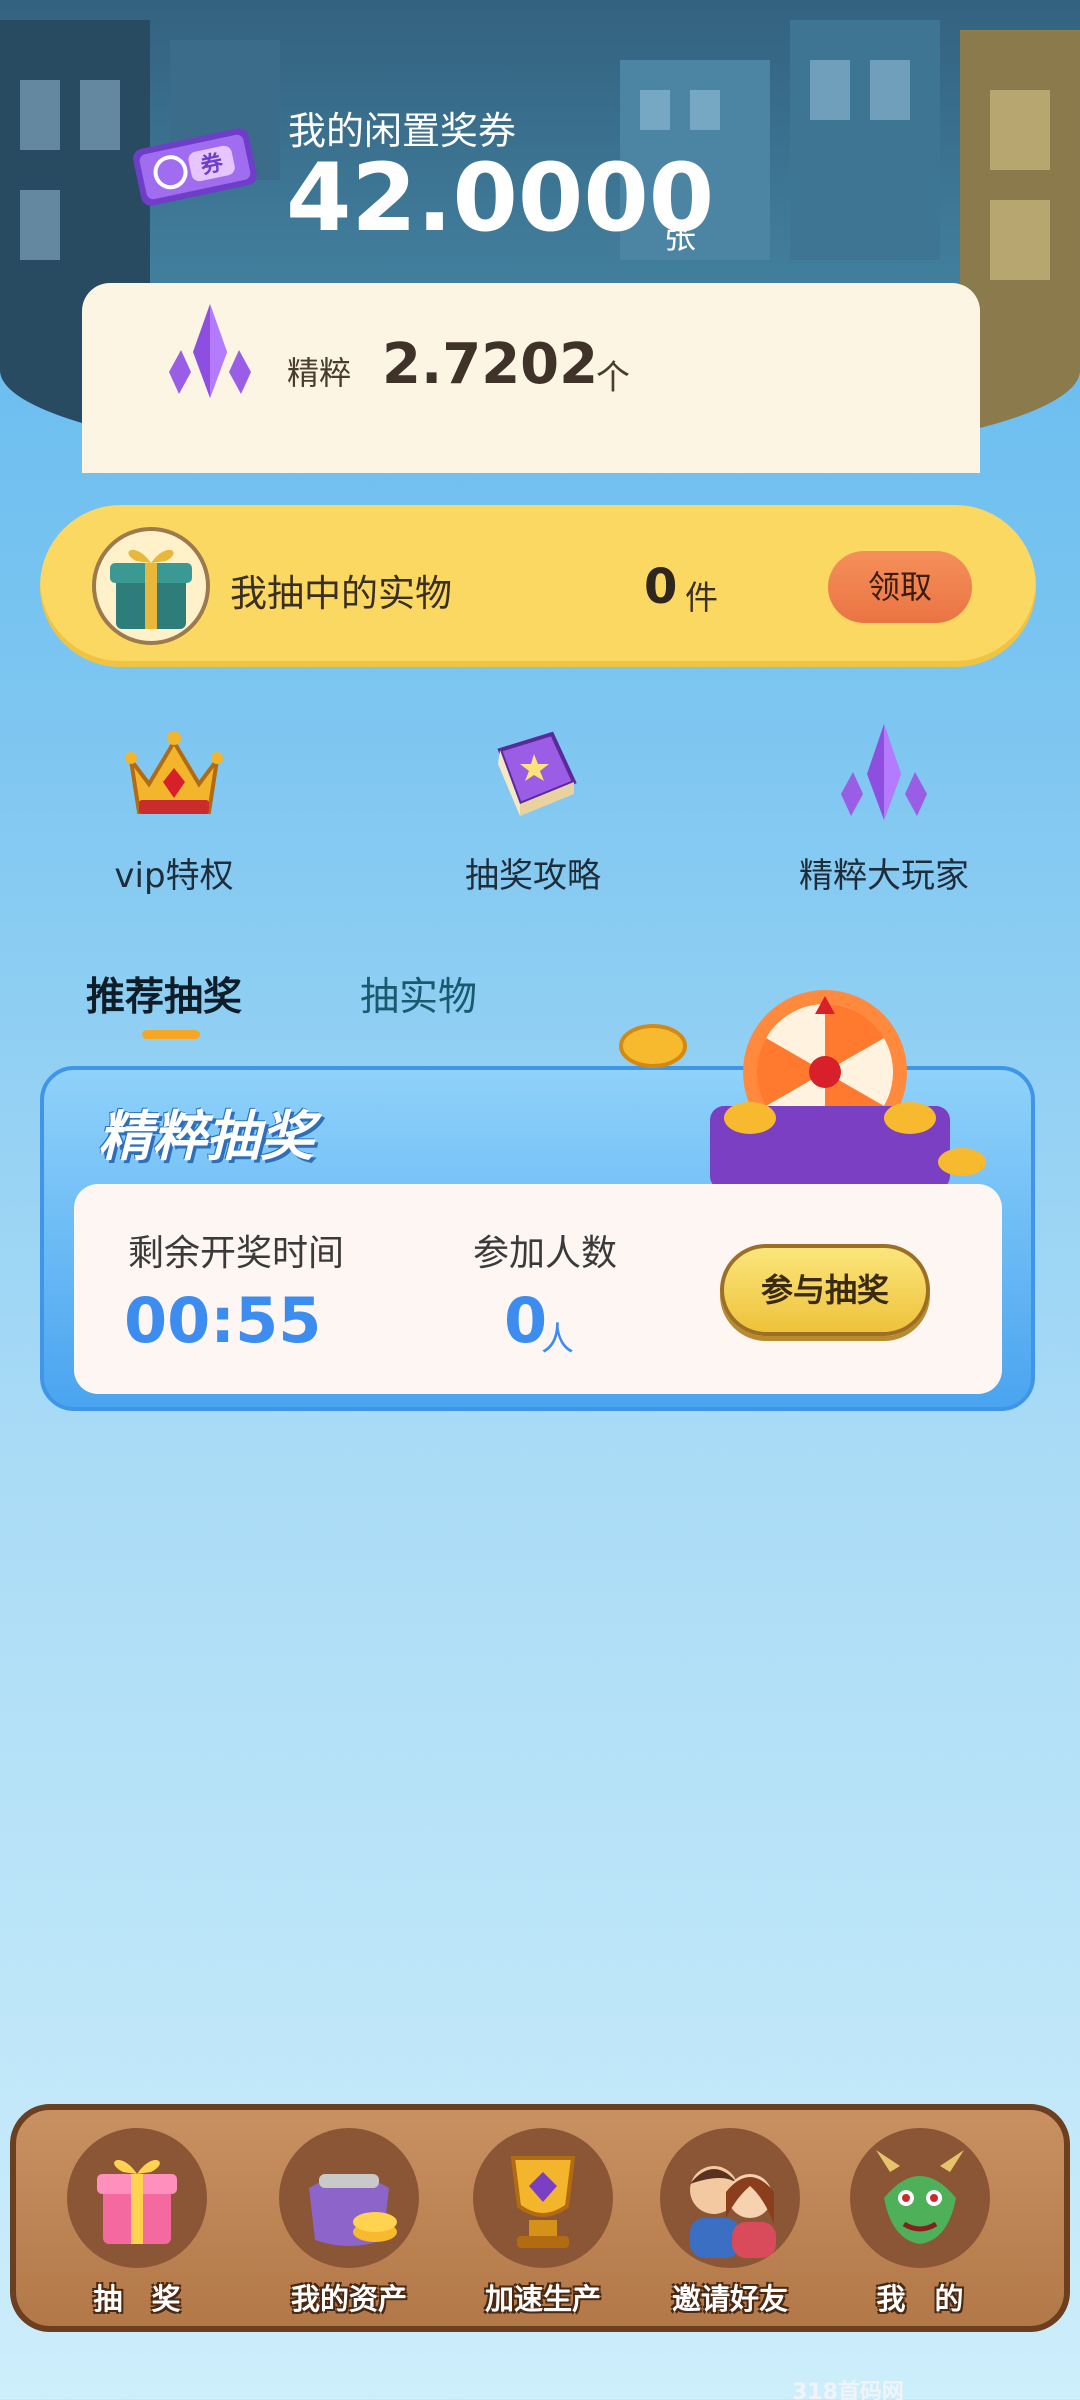 This screenshot has width=1080, height=2400. What do you see at coordinates (137, 2198) in the screenshot?
I see `gift-icon` at bounding box center [137, 2198].